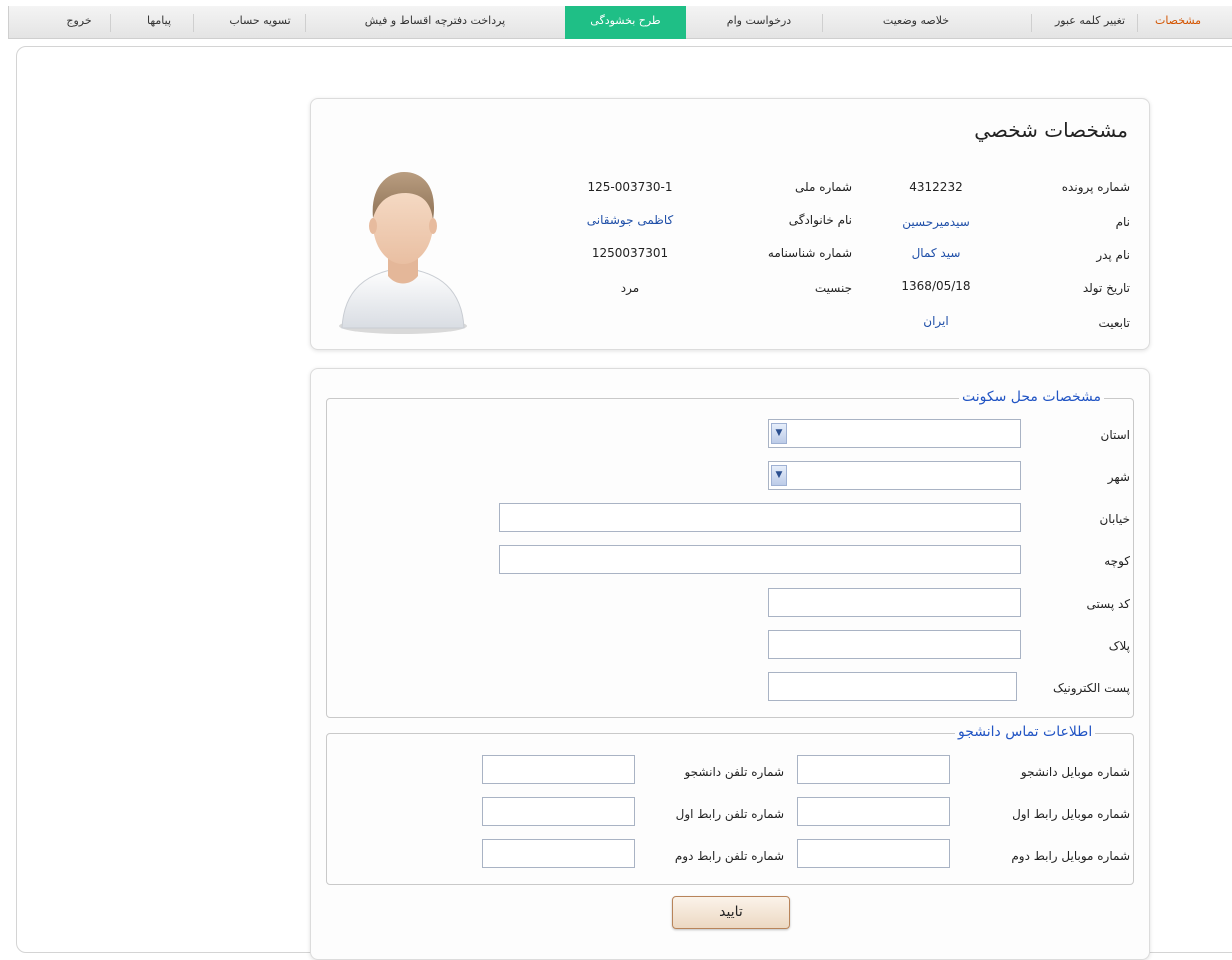  I want to click on province-label: استان, so click(1115, 435).